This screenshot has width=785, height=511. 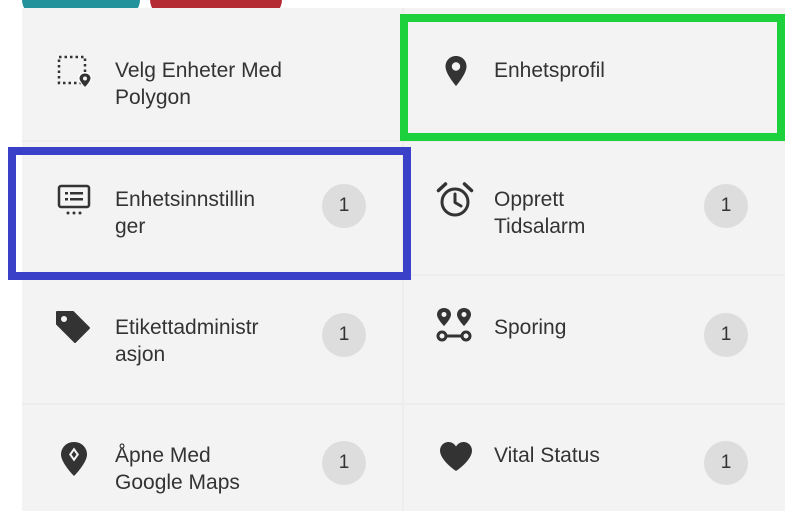 I want to click on menu-item-label: Åpne Med Google Maps, so click(x=177, y=469).